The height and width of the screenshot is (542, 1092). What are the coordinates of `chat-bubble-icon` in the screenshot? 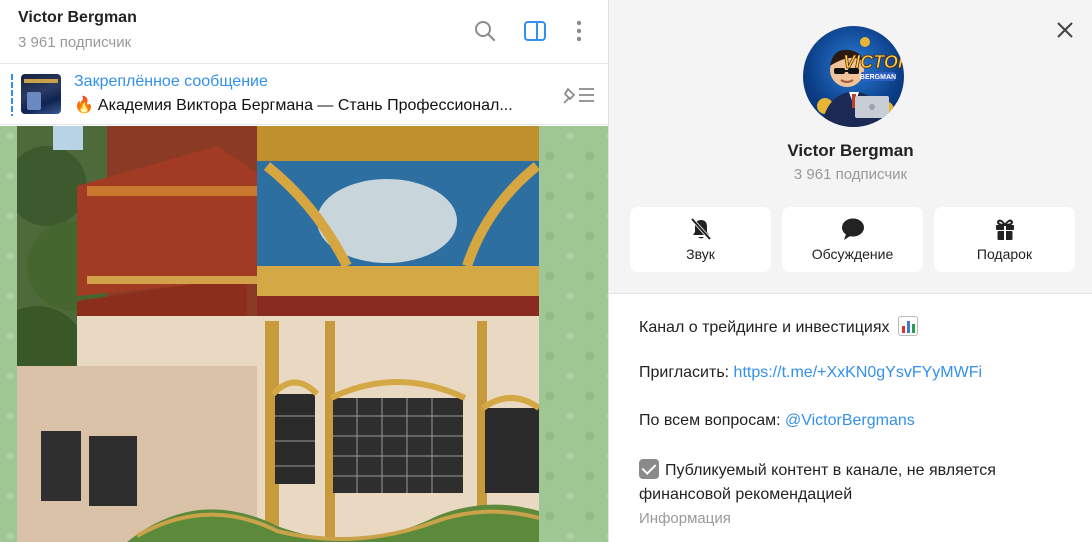 It's located at (853, 229).